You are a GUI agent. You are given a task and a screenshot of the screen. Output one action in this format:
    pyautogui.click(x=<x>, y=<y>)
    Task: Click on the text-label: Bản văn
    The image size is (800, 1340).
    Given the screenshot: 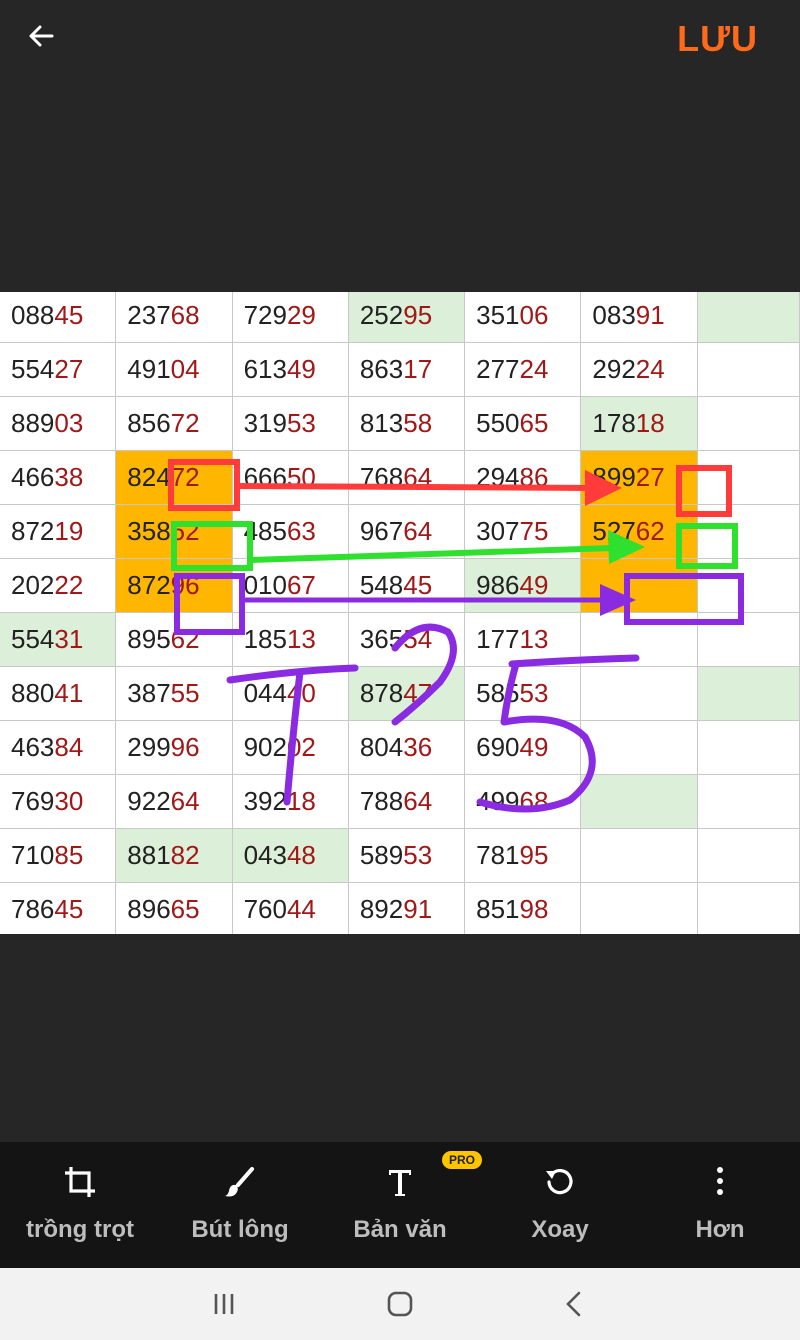 What is the action you would take?
    pyautogui.click(x=400, y=1229)
    